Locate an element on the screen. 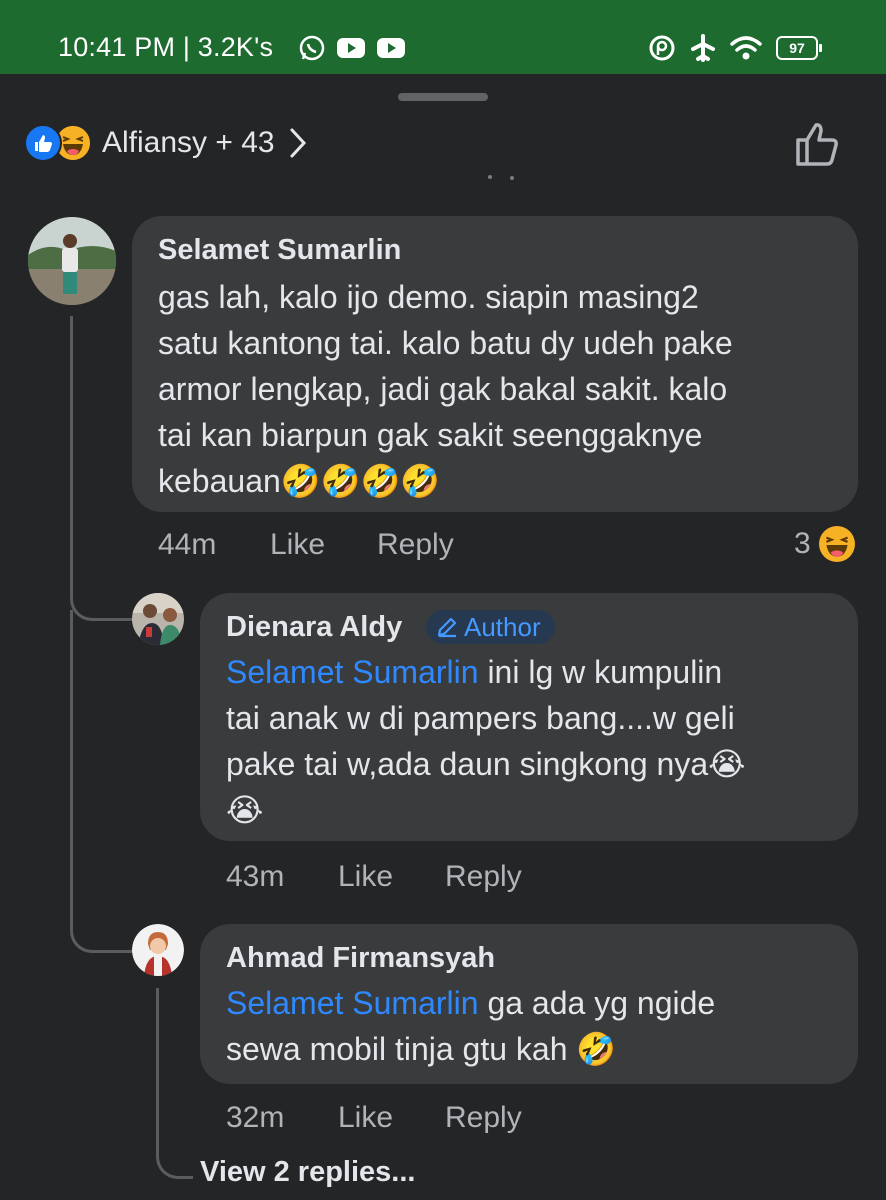 The image size is (886, 1200). system-icons: 97 is located at coordinates (735, 48).